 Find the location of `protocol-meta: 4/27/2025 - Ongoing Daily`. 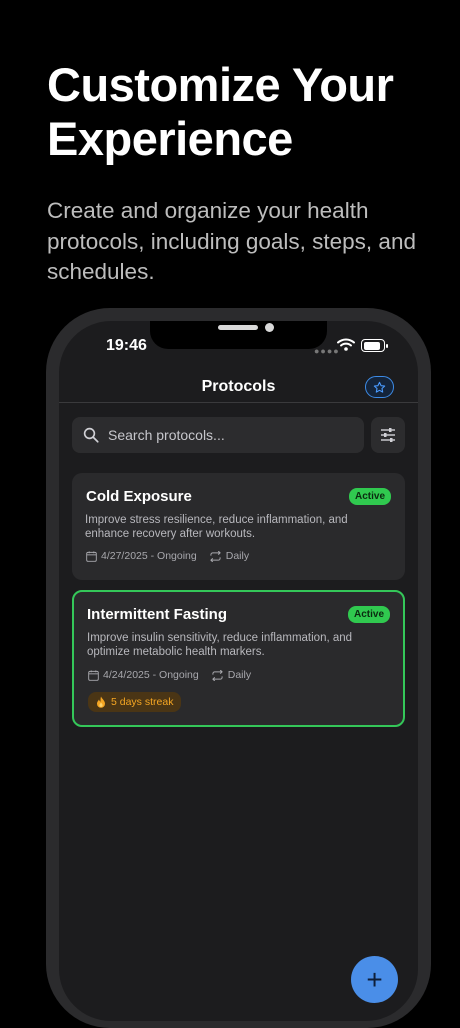

protocol-meta: 4/27/2025 - Ongoing Daily is located at coordinates (167, 556).